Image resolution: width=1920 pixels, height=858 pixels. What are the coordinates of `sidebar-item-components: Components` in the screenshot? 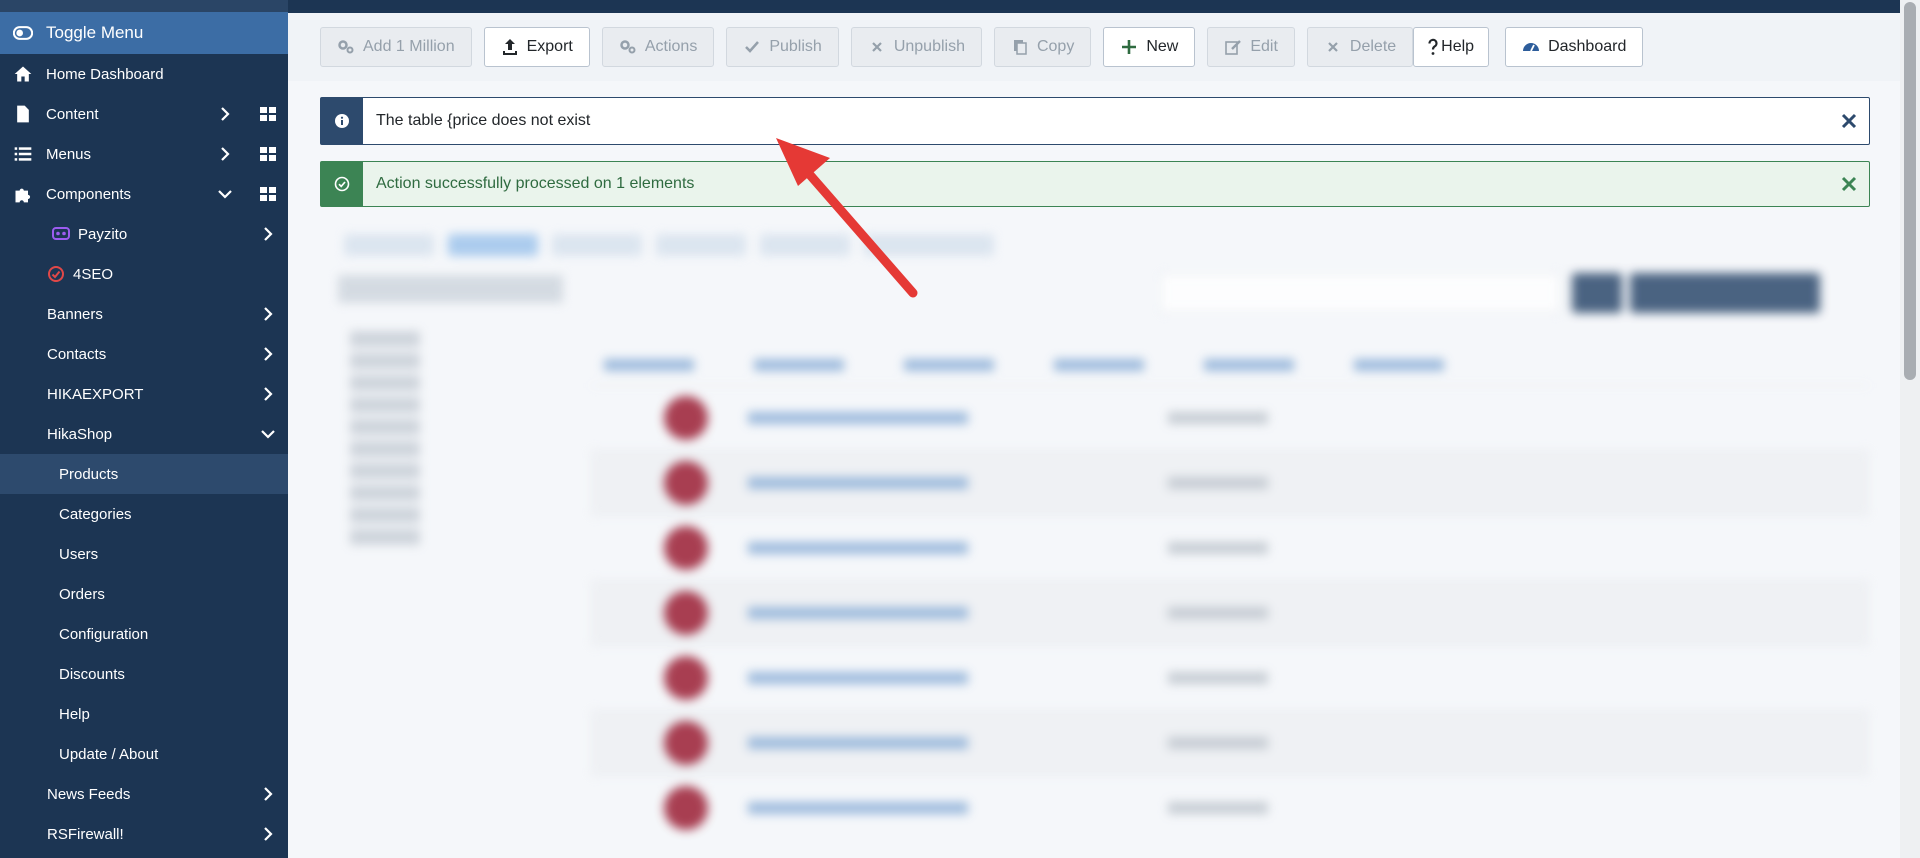 It's located at (144, 194).